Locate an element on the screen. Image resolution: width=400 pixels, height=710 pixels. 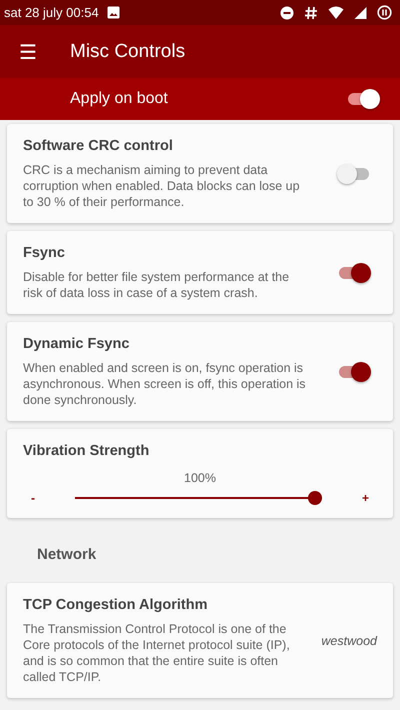
setting-title: Dynamic Fsync is located at coordinates (76, 344).